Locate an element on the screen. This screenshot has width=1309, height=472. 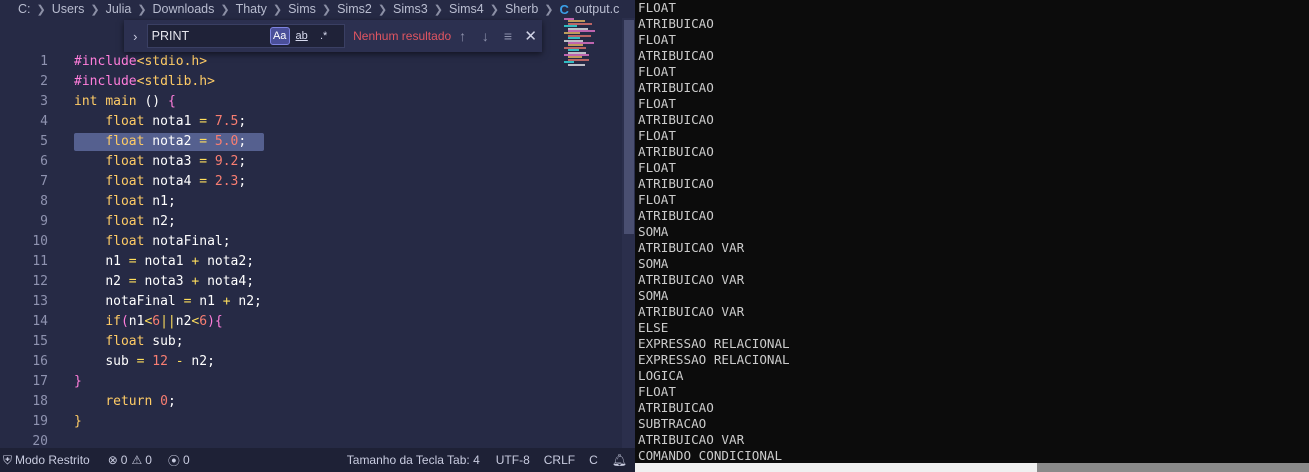
code-line: 8 float n1; is located at coordinates (310, 202).